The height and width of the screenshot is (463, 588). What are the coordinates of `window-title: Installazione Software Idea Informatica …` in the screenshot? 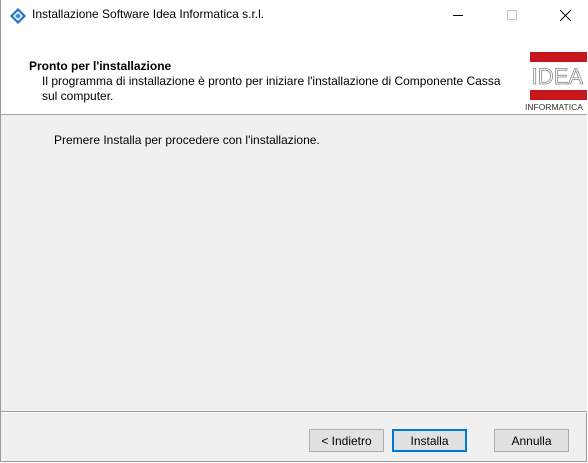 It's located at (148, 14).